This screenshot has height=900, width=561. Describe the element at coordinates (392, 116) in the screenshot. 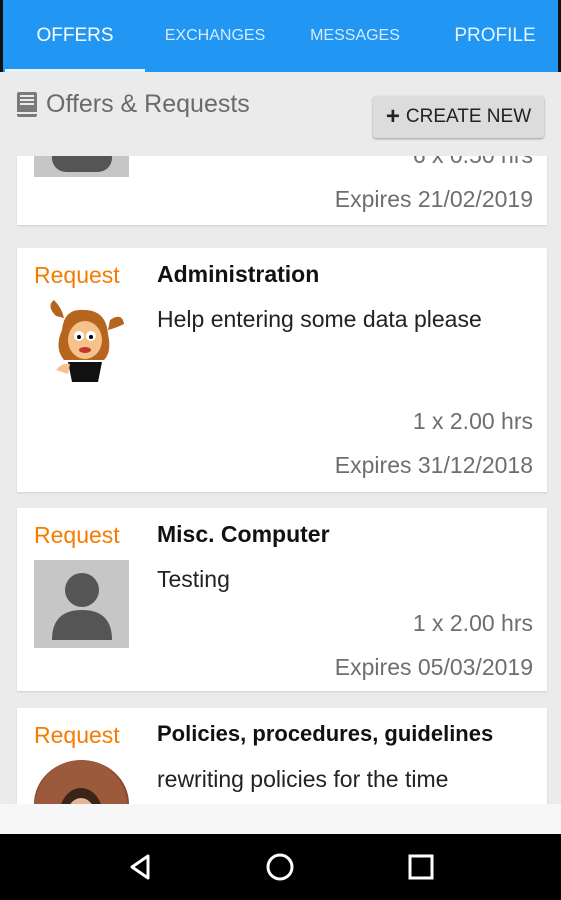

I see `plus-icon: +` at that location.